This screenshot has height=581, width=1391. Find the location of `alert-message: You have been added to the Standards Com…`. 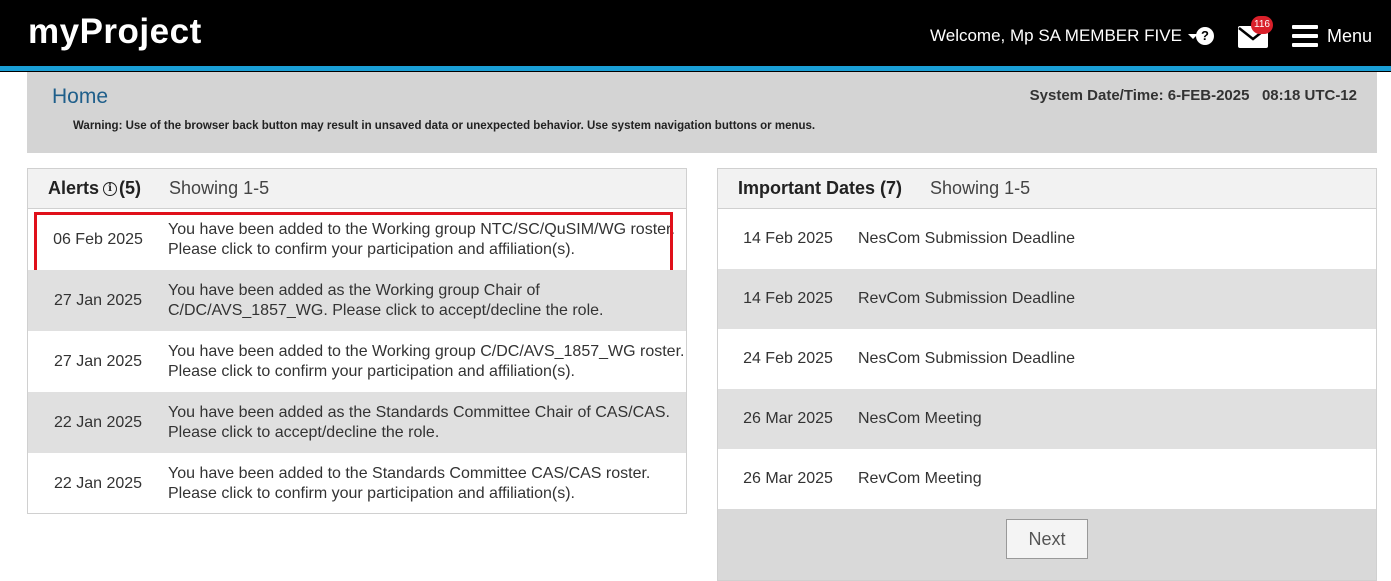

alert-message: You have been added to the Standards Com… is located at coordinates (427, 484).